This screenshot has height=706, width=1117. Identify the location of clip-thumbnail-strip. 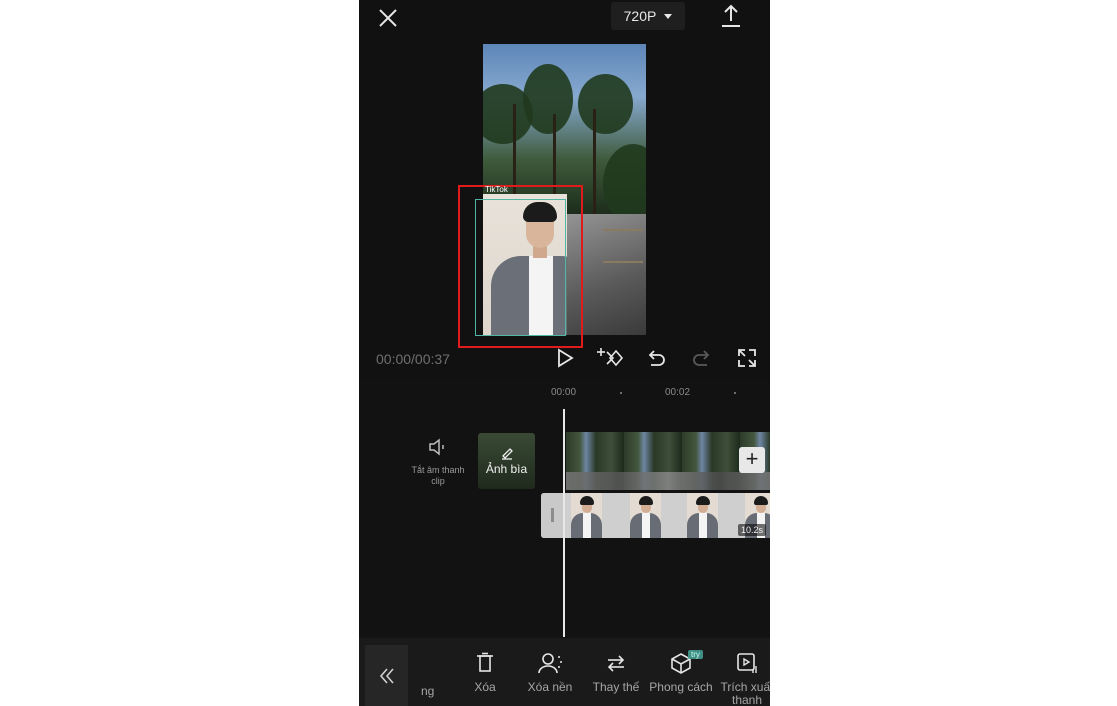
(668, 481).